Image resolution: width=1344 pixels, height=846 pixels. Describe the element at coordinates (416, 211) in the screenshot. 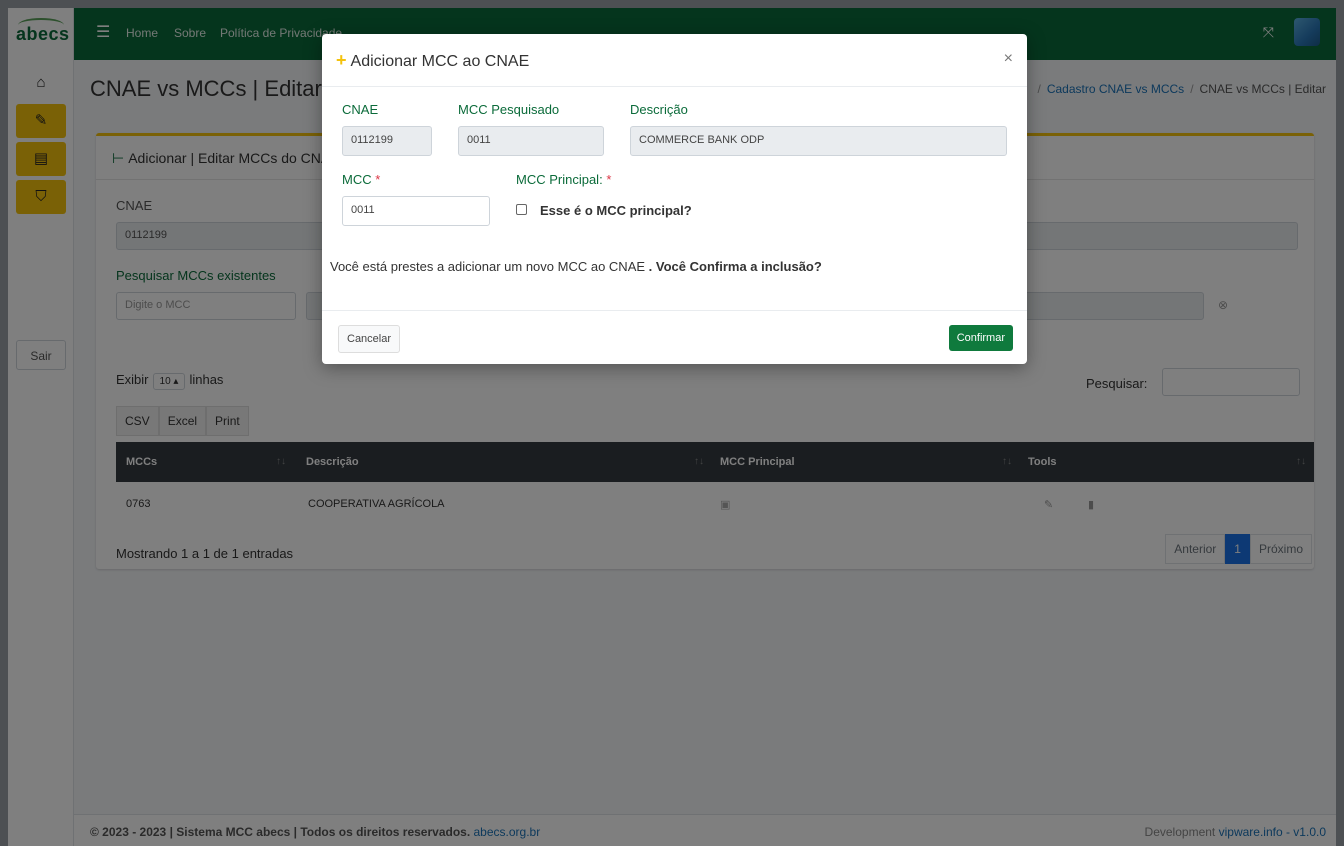

I see `mcc-input: 0011` at that location.